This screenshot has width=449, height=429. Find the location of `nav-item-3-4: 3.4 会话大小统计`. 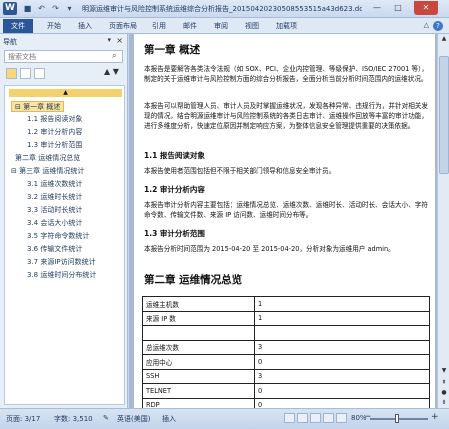

nav-item-3-4: 3.4 会话大小统计 is located at coordinates (54, 223).